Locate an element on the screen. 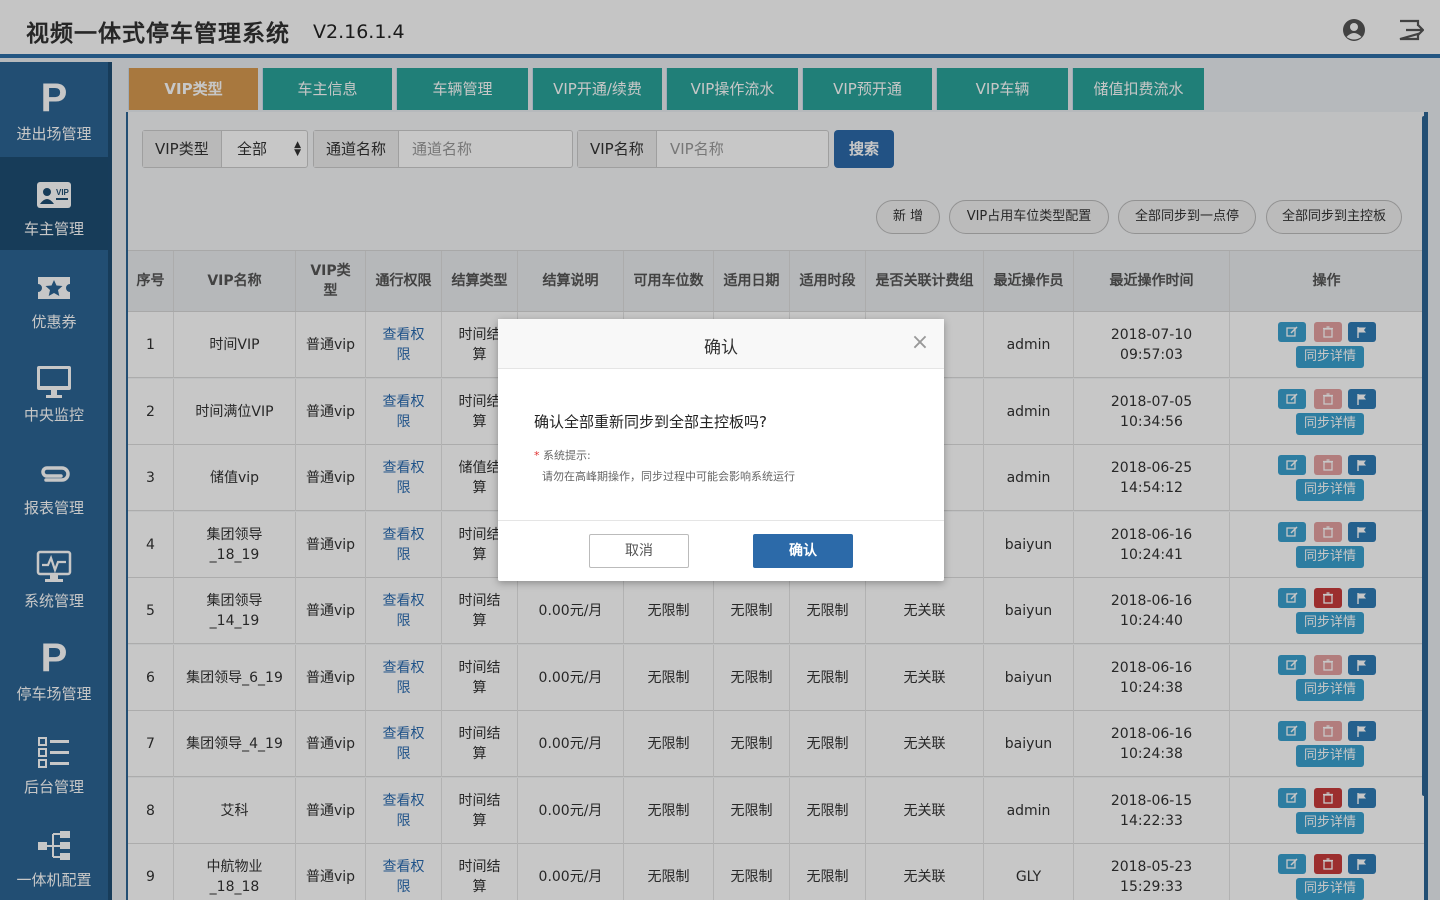 The width and height of the screenshot is (1440, 900). required-star: * is located at coordinates (537, 455).